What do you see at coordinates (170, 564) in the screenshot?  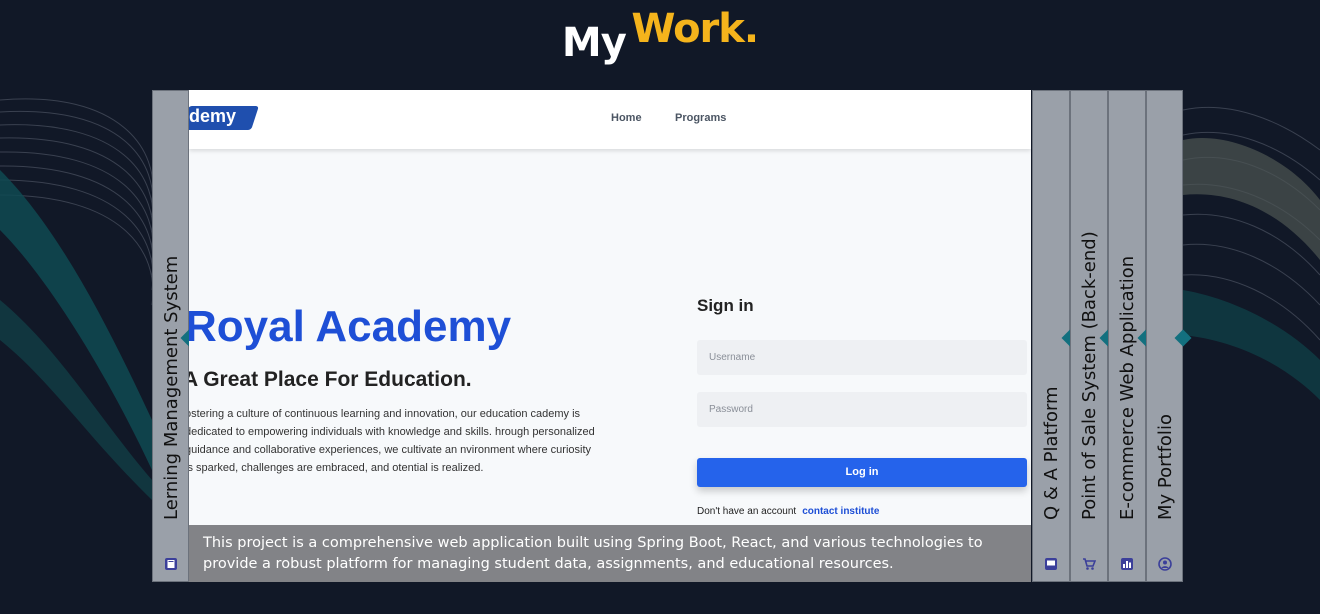 I see `book-icon` at bounding box center [170, 564].